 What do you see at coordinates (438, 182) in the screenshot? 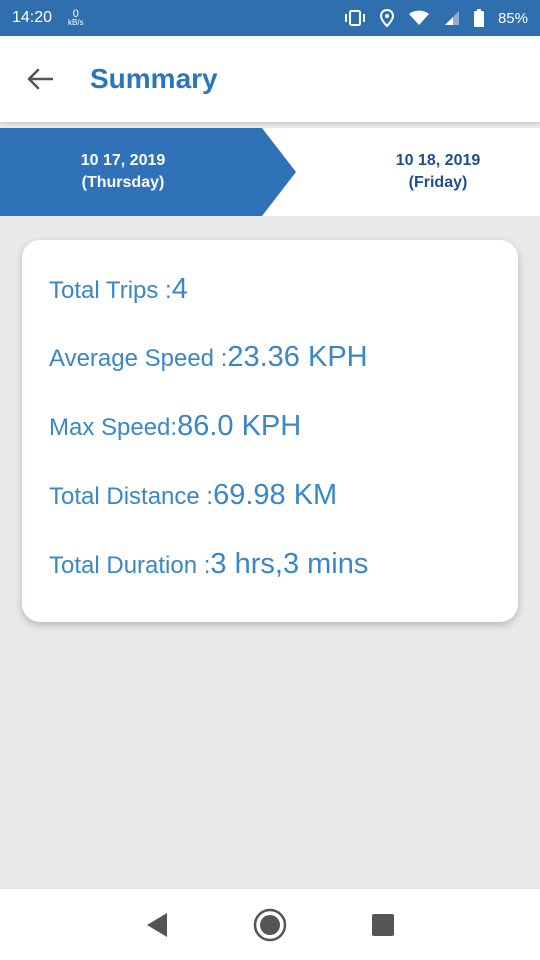
I see `tab-date-next-day: (Friday)` at bounding box center [438, 182].